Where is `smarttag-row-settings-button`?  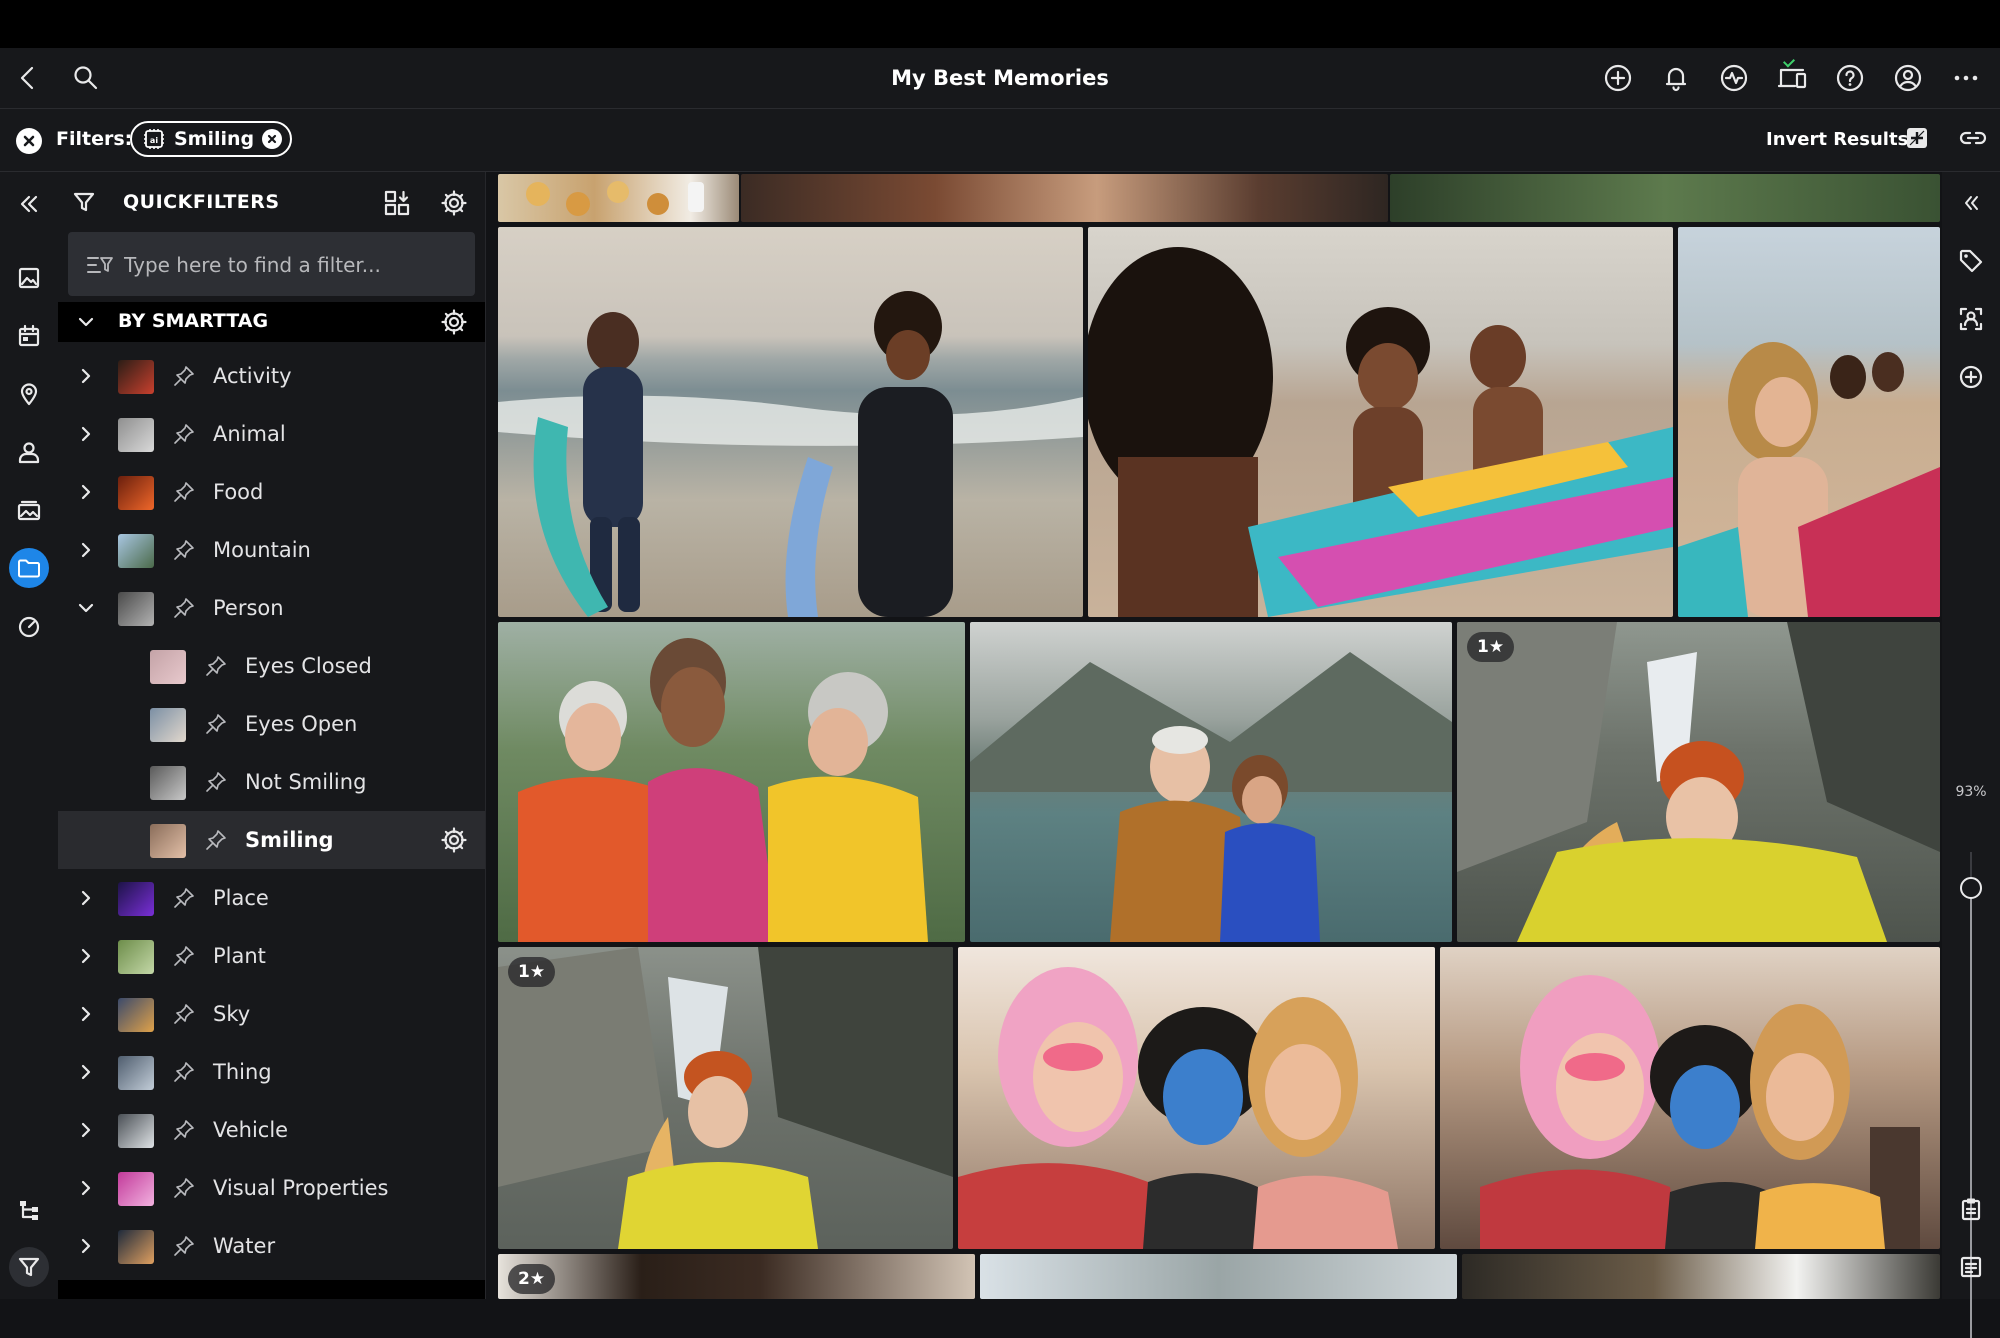 smarttag-row-settings-button is located at coordinates (454, 840).